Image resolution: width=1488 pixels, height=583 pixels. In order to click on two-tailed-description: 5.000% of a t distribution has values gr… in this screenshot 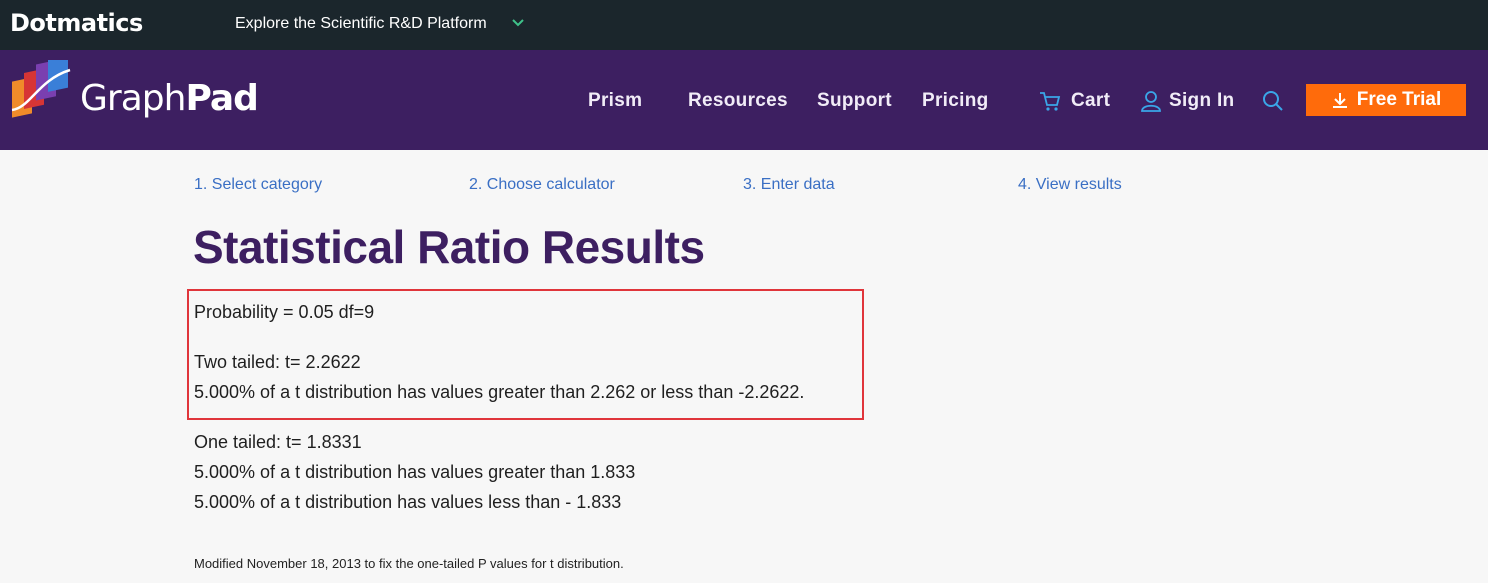, I will do `click(499, 392)`.